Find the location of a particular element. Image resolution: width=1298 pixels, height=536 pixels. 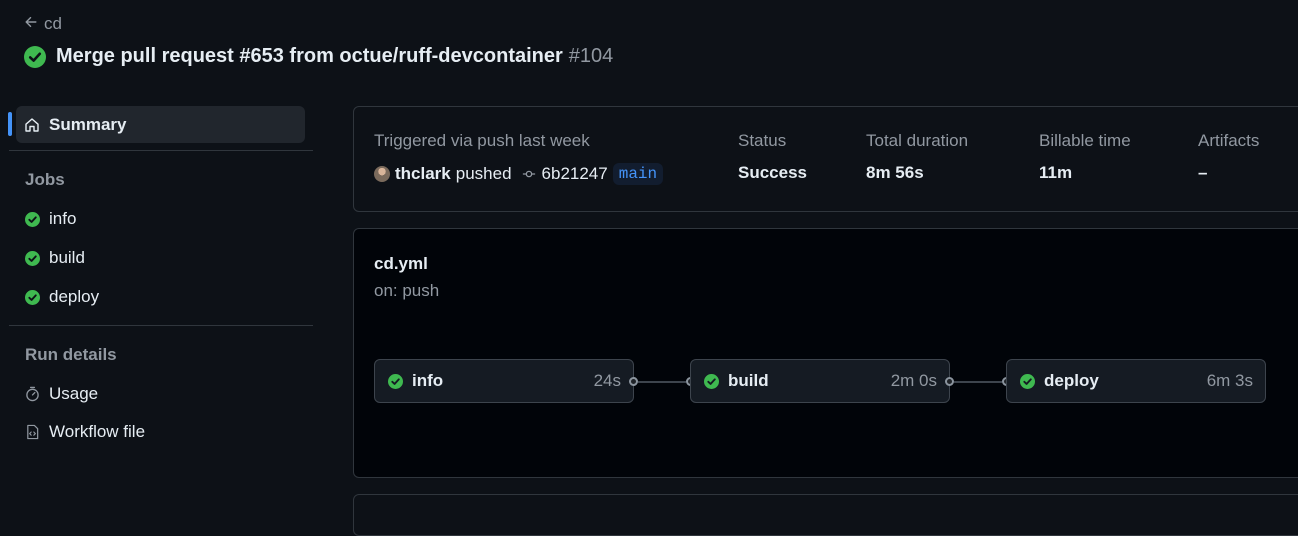

sidebar-item-label: Workflow file is located at coordinates (97, 431).